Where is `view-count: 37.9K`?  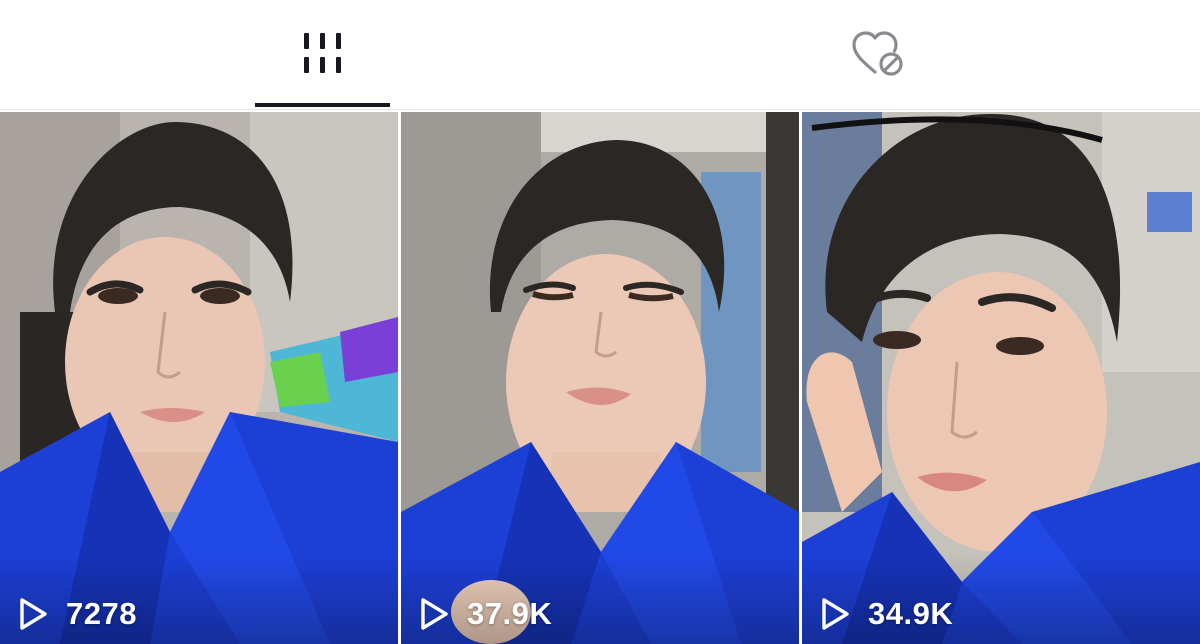
view-count: 37.9K is located at coordinates (485, 614).